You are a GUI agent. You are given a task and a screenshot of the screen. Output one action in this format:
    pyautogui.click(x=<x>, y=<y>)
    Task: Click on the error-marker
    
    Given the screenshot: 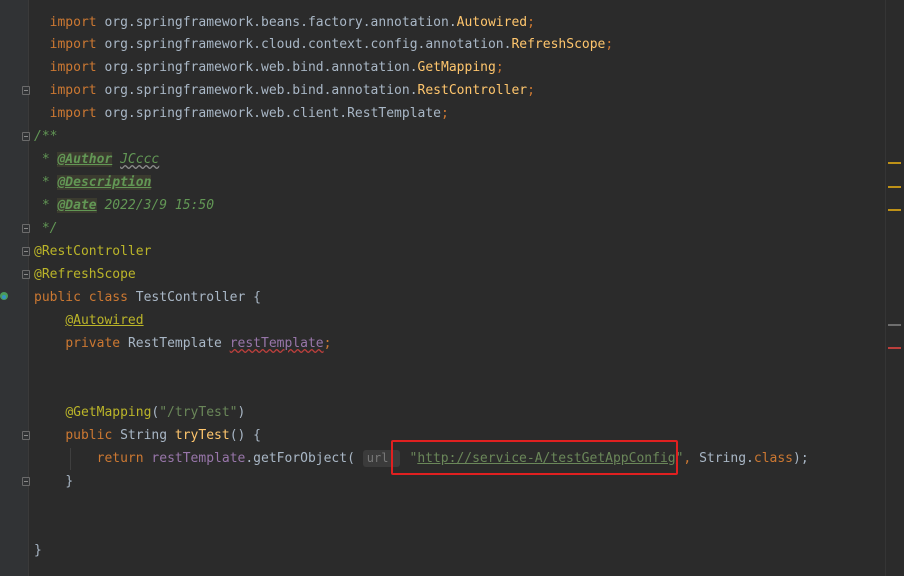 What is the action you would take?
    pyautogui.click(x=894, y=348)
    